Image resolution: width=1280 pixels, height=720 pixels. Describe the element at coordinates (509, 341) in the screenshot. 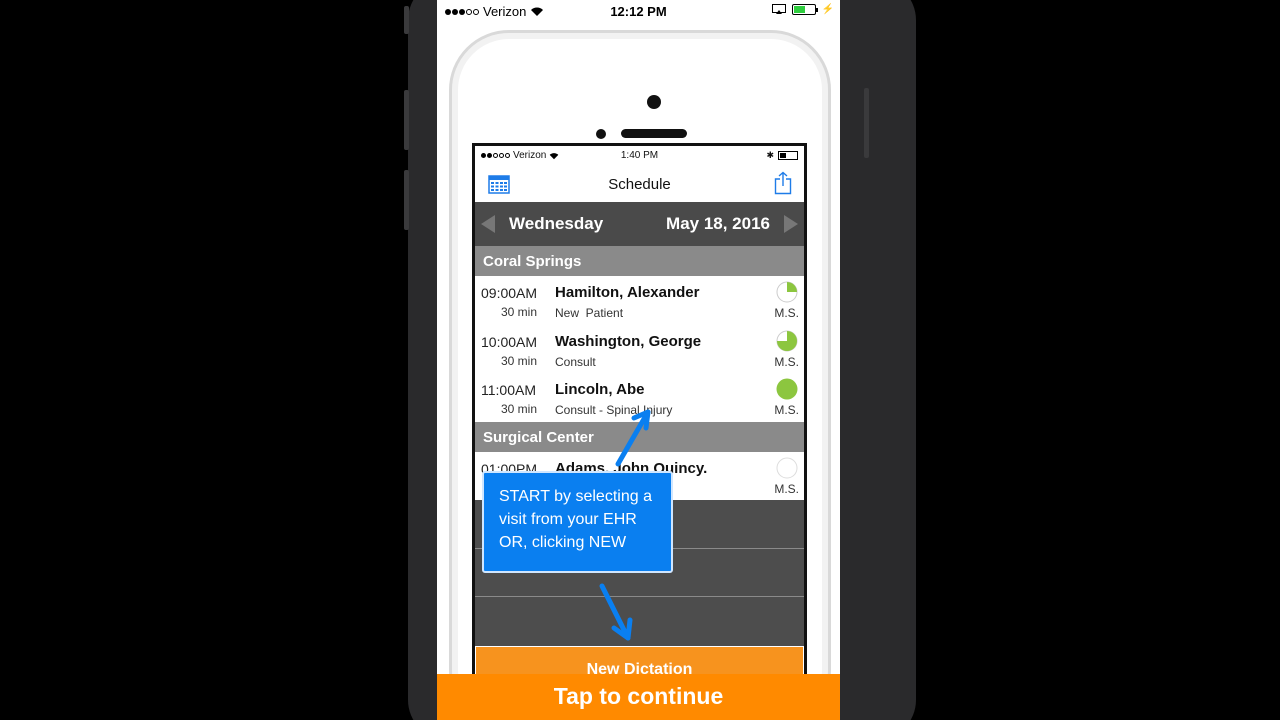

I see `appointment-time: 10:00AM` at that location.